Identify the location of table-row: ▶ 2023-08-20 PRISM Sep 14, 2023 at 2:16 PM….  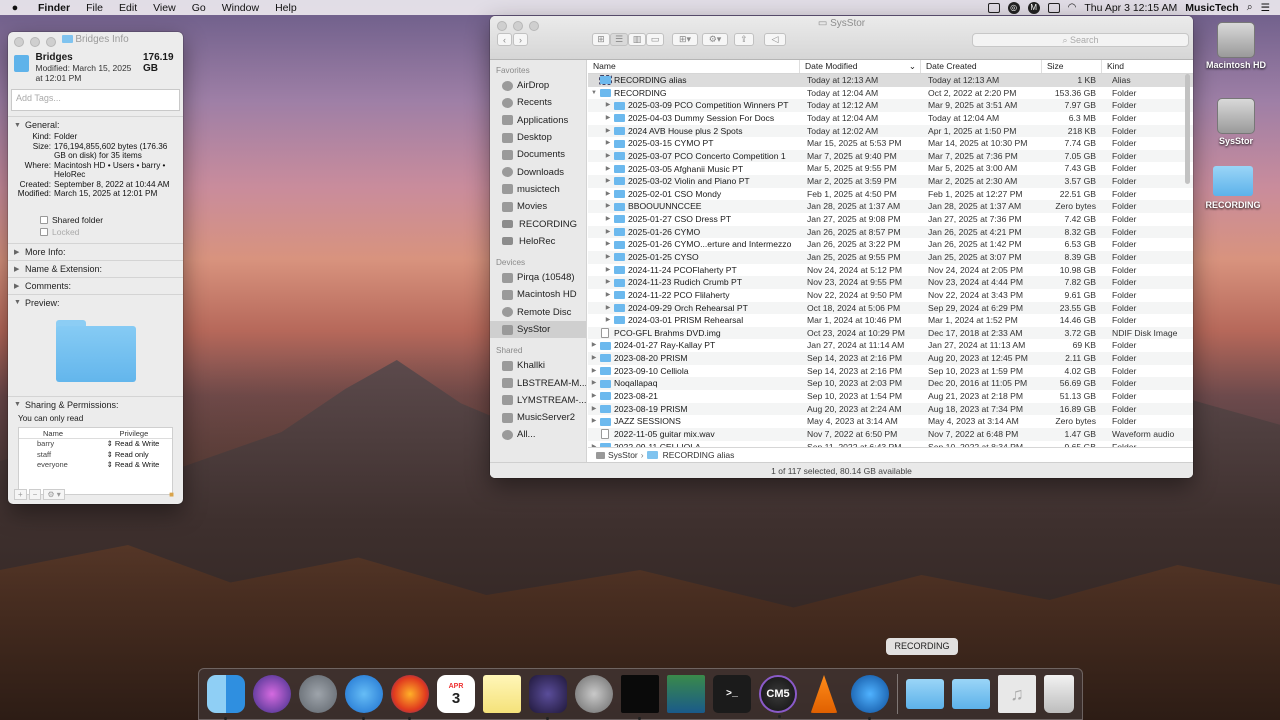
(890, 358).